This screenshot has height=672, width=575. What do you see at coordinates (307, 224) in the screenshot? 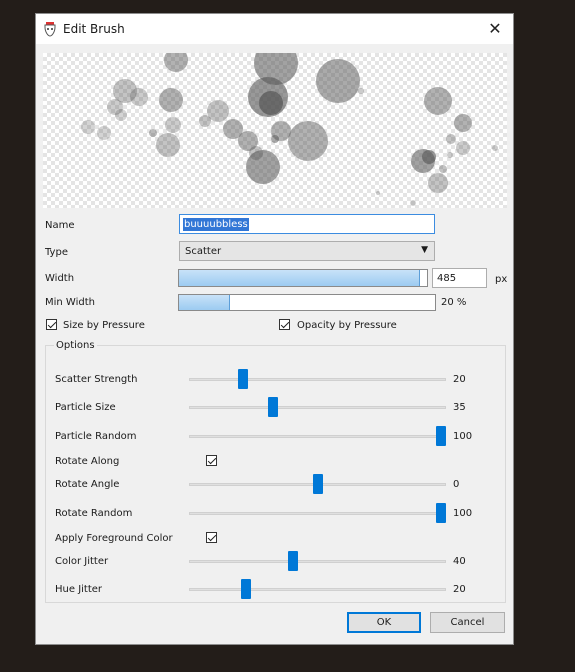
I see `name-input: buuuubbless` at bounding box center [307, 224].